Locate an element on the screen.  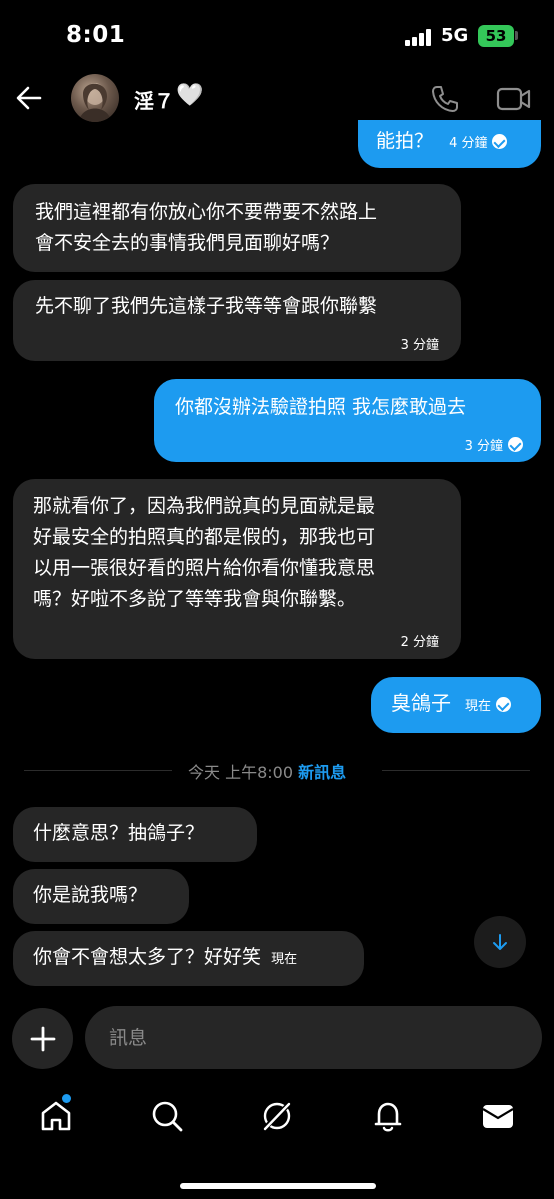
message-incoming: 什麼意思？抽鴿子？ is located at coordinates (135, 834).